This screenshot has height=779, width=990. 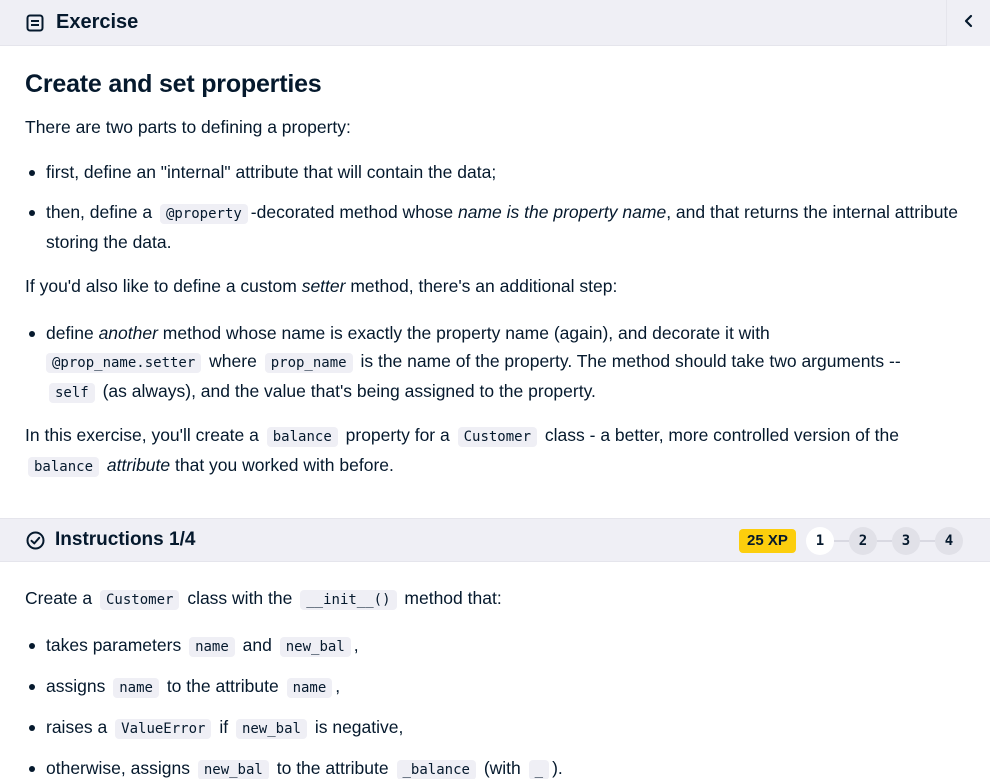 I want to click on document-icon, so click(x=35, y=23).